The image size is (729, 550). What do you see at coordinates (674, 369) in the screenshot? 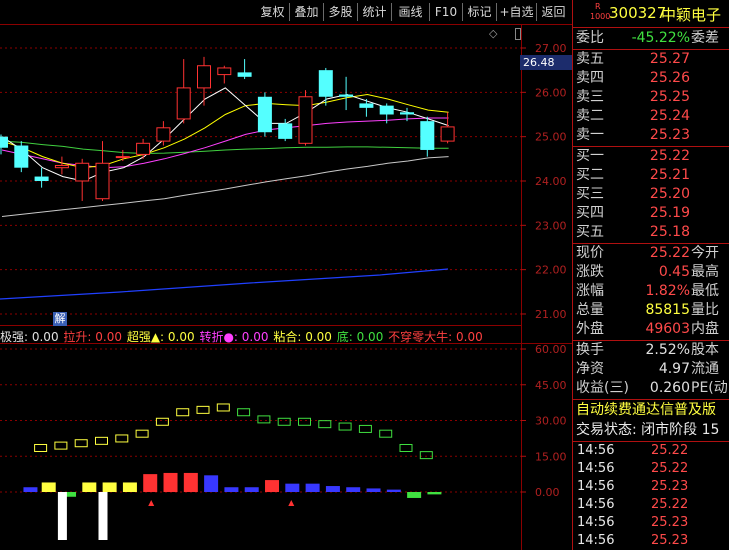
I see `fund-value: 4.97` at bounding box center [674, 369].